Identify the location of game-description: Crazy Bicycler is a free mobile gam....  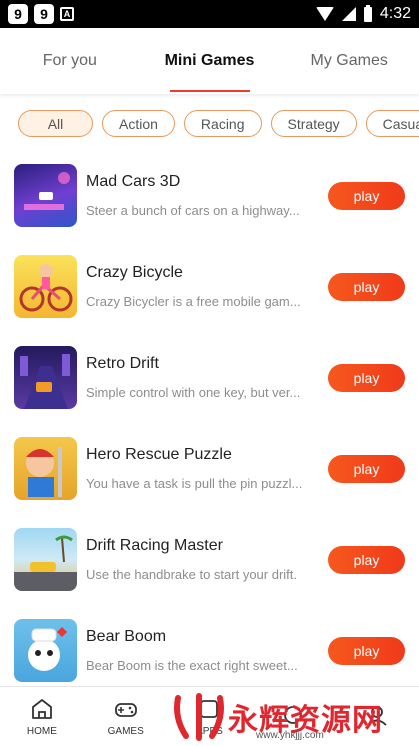
(193, 301).